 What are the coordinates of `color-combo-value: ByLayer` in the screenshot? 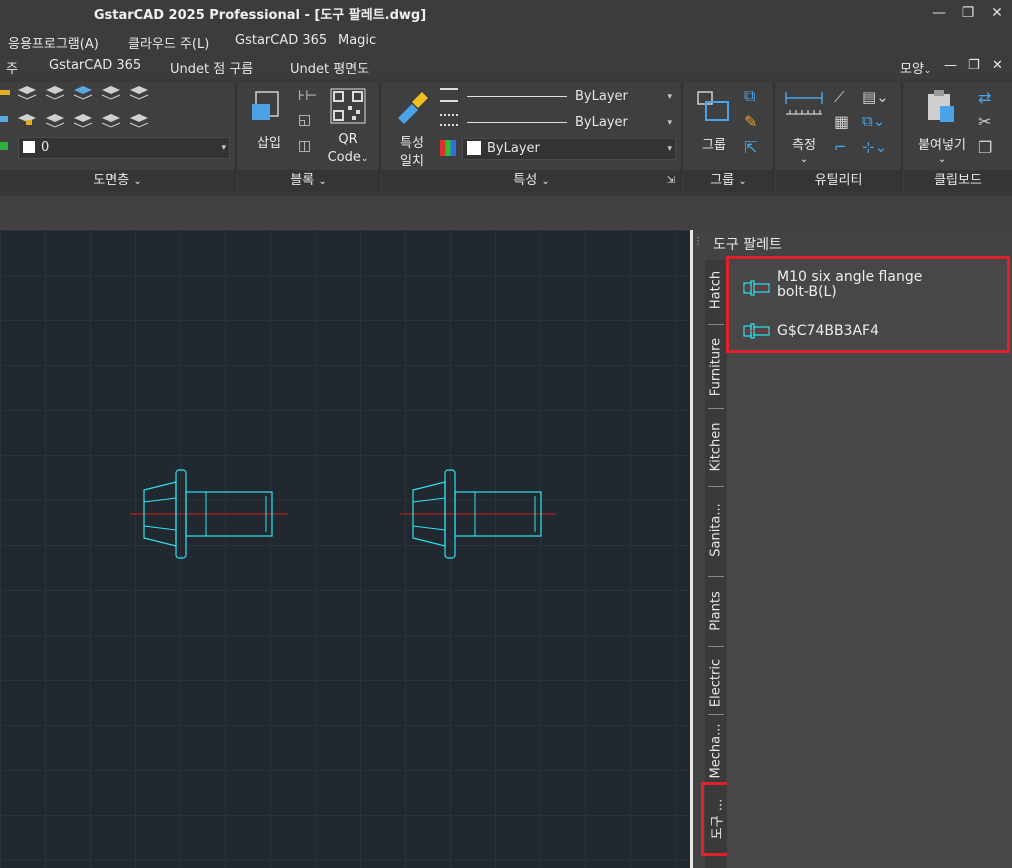 It's located at (513, 148).